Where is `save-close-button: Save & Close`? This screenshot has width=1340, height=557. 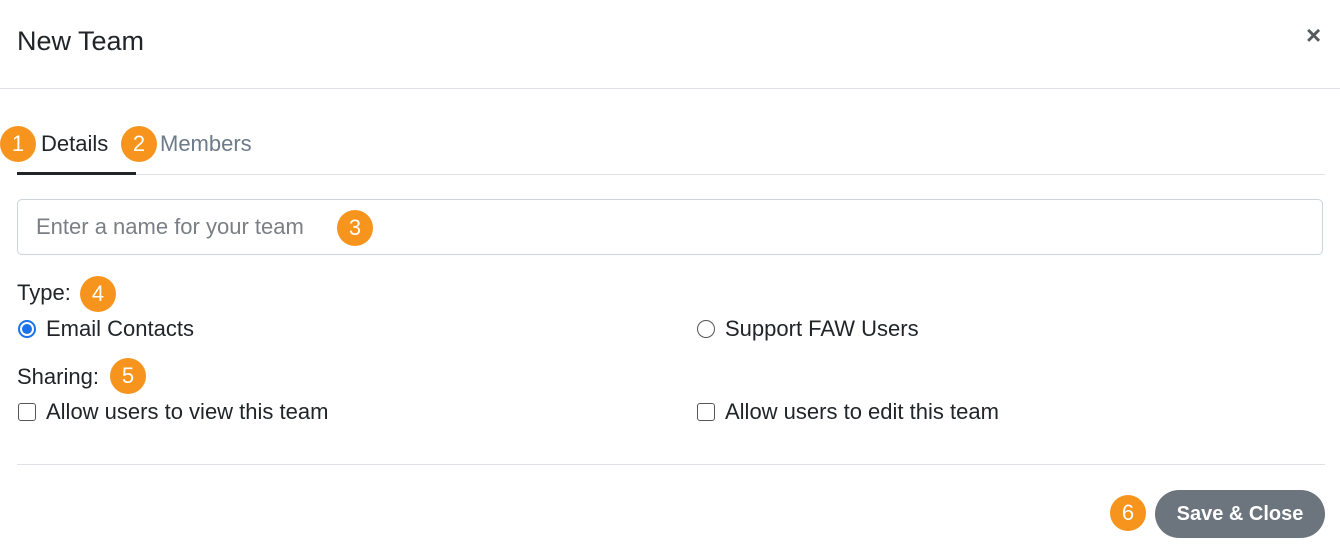
save-close-button: Save & Close is located at coordinates (1240, 514).